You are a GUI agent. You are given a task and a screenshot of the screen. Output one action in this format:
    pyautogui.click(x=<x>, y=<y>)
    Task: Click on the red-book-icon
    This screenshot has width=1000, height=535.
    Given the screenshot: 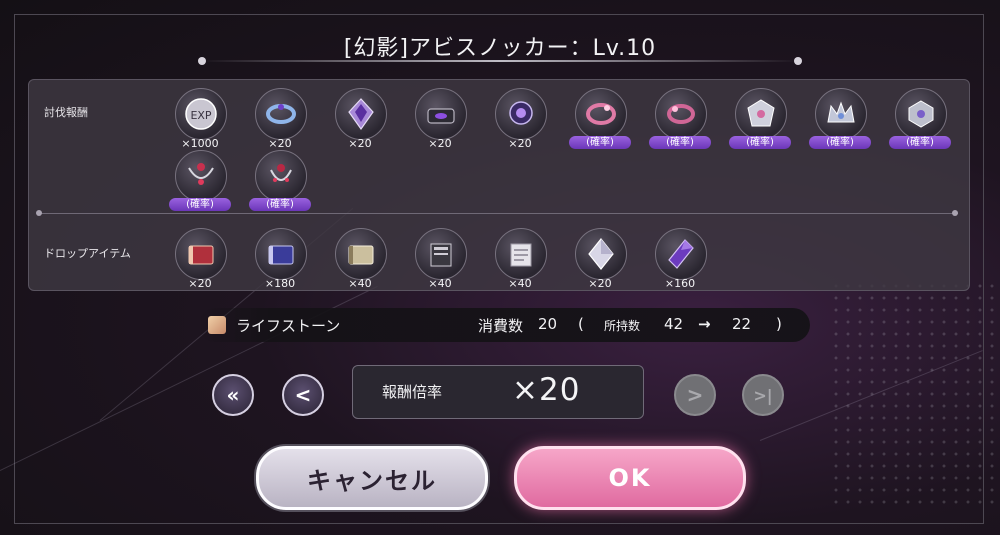 What is the action you would take?
    pyautogui.click(x=201, y=254)
    